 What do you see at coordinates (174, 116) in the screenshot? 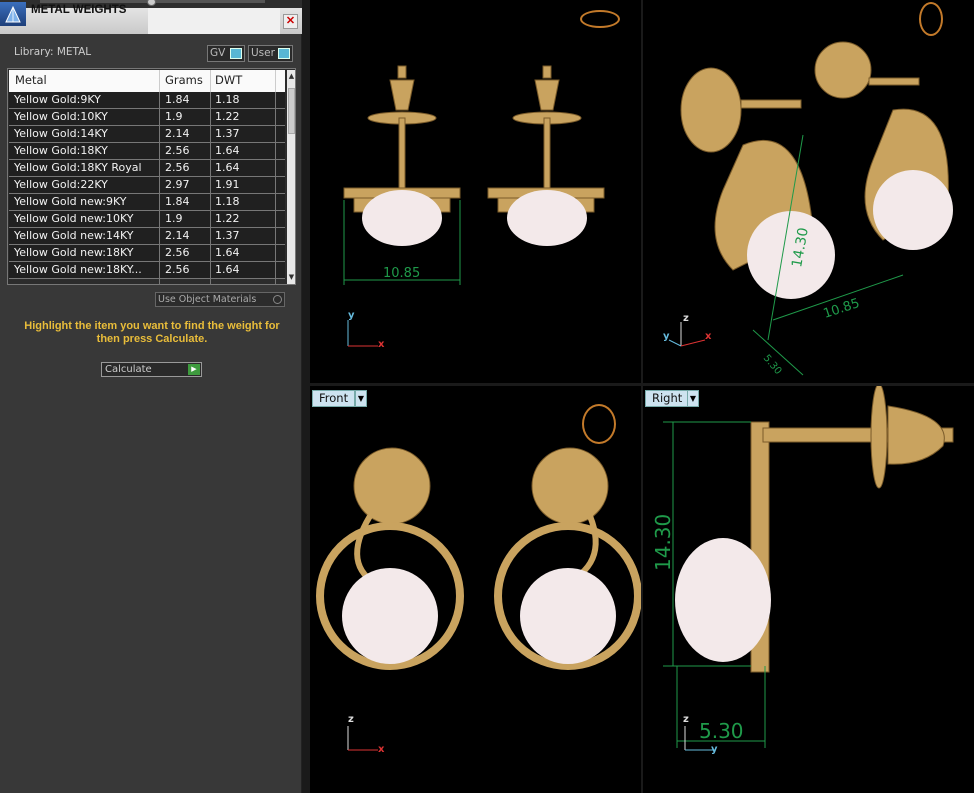
I see `grams-cell: 1.9` at bounding box center [174, 116].